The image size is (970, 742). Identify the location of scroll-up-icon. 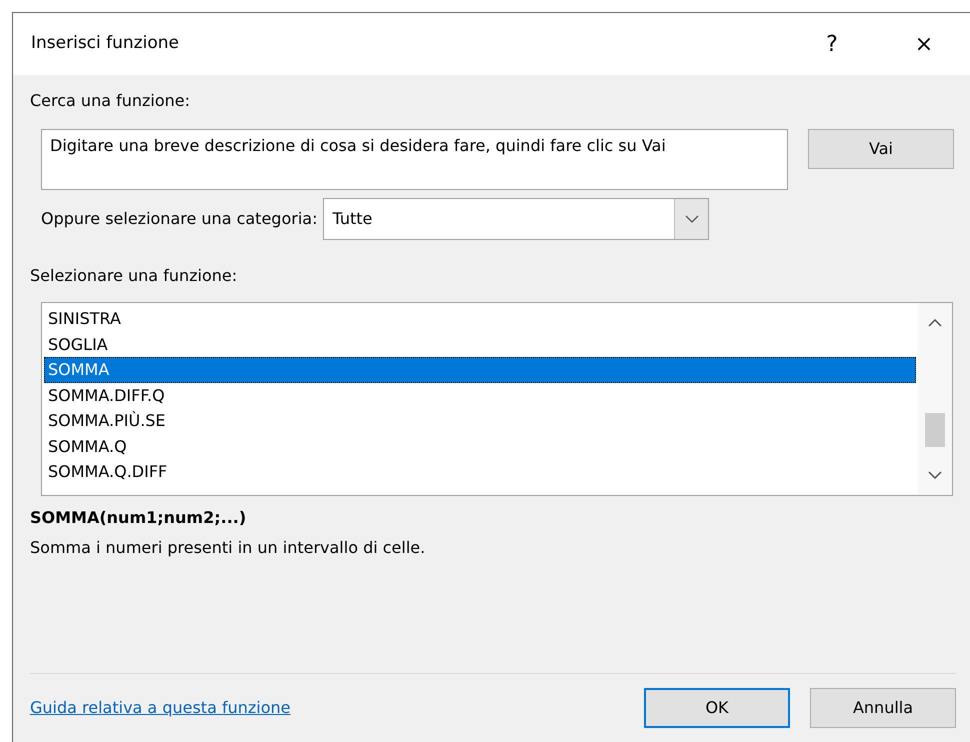
(935, 323).